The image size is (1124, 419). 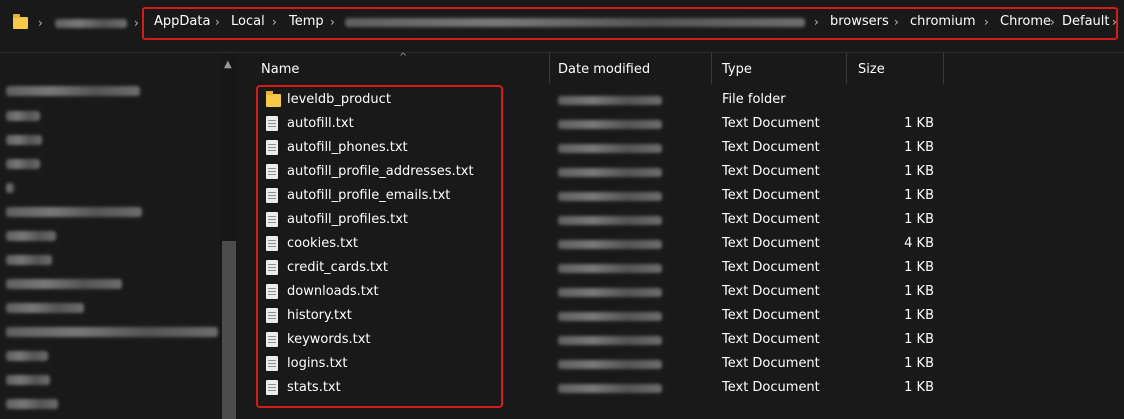 I want to click on column-header-date-modified: Date modified, so click(x=630, y=69).